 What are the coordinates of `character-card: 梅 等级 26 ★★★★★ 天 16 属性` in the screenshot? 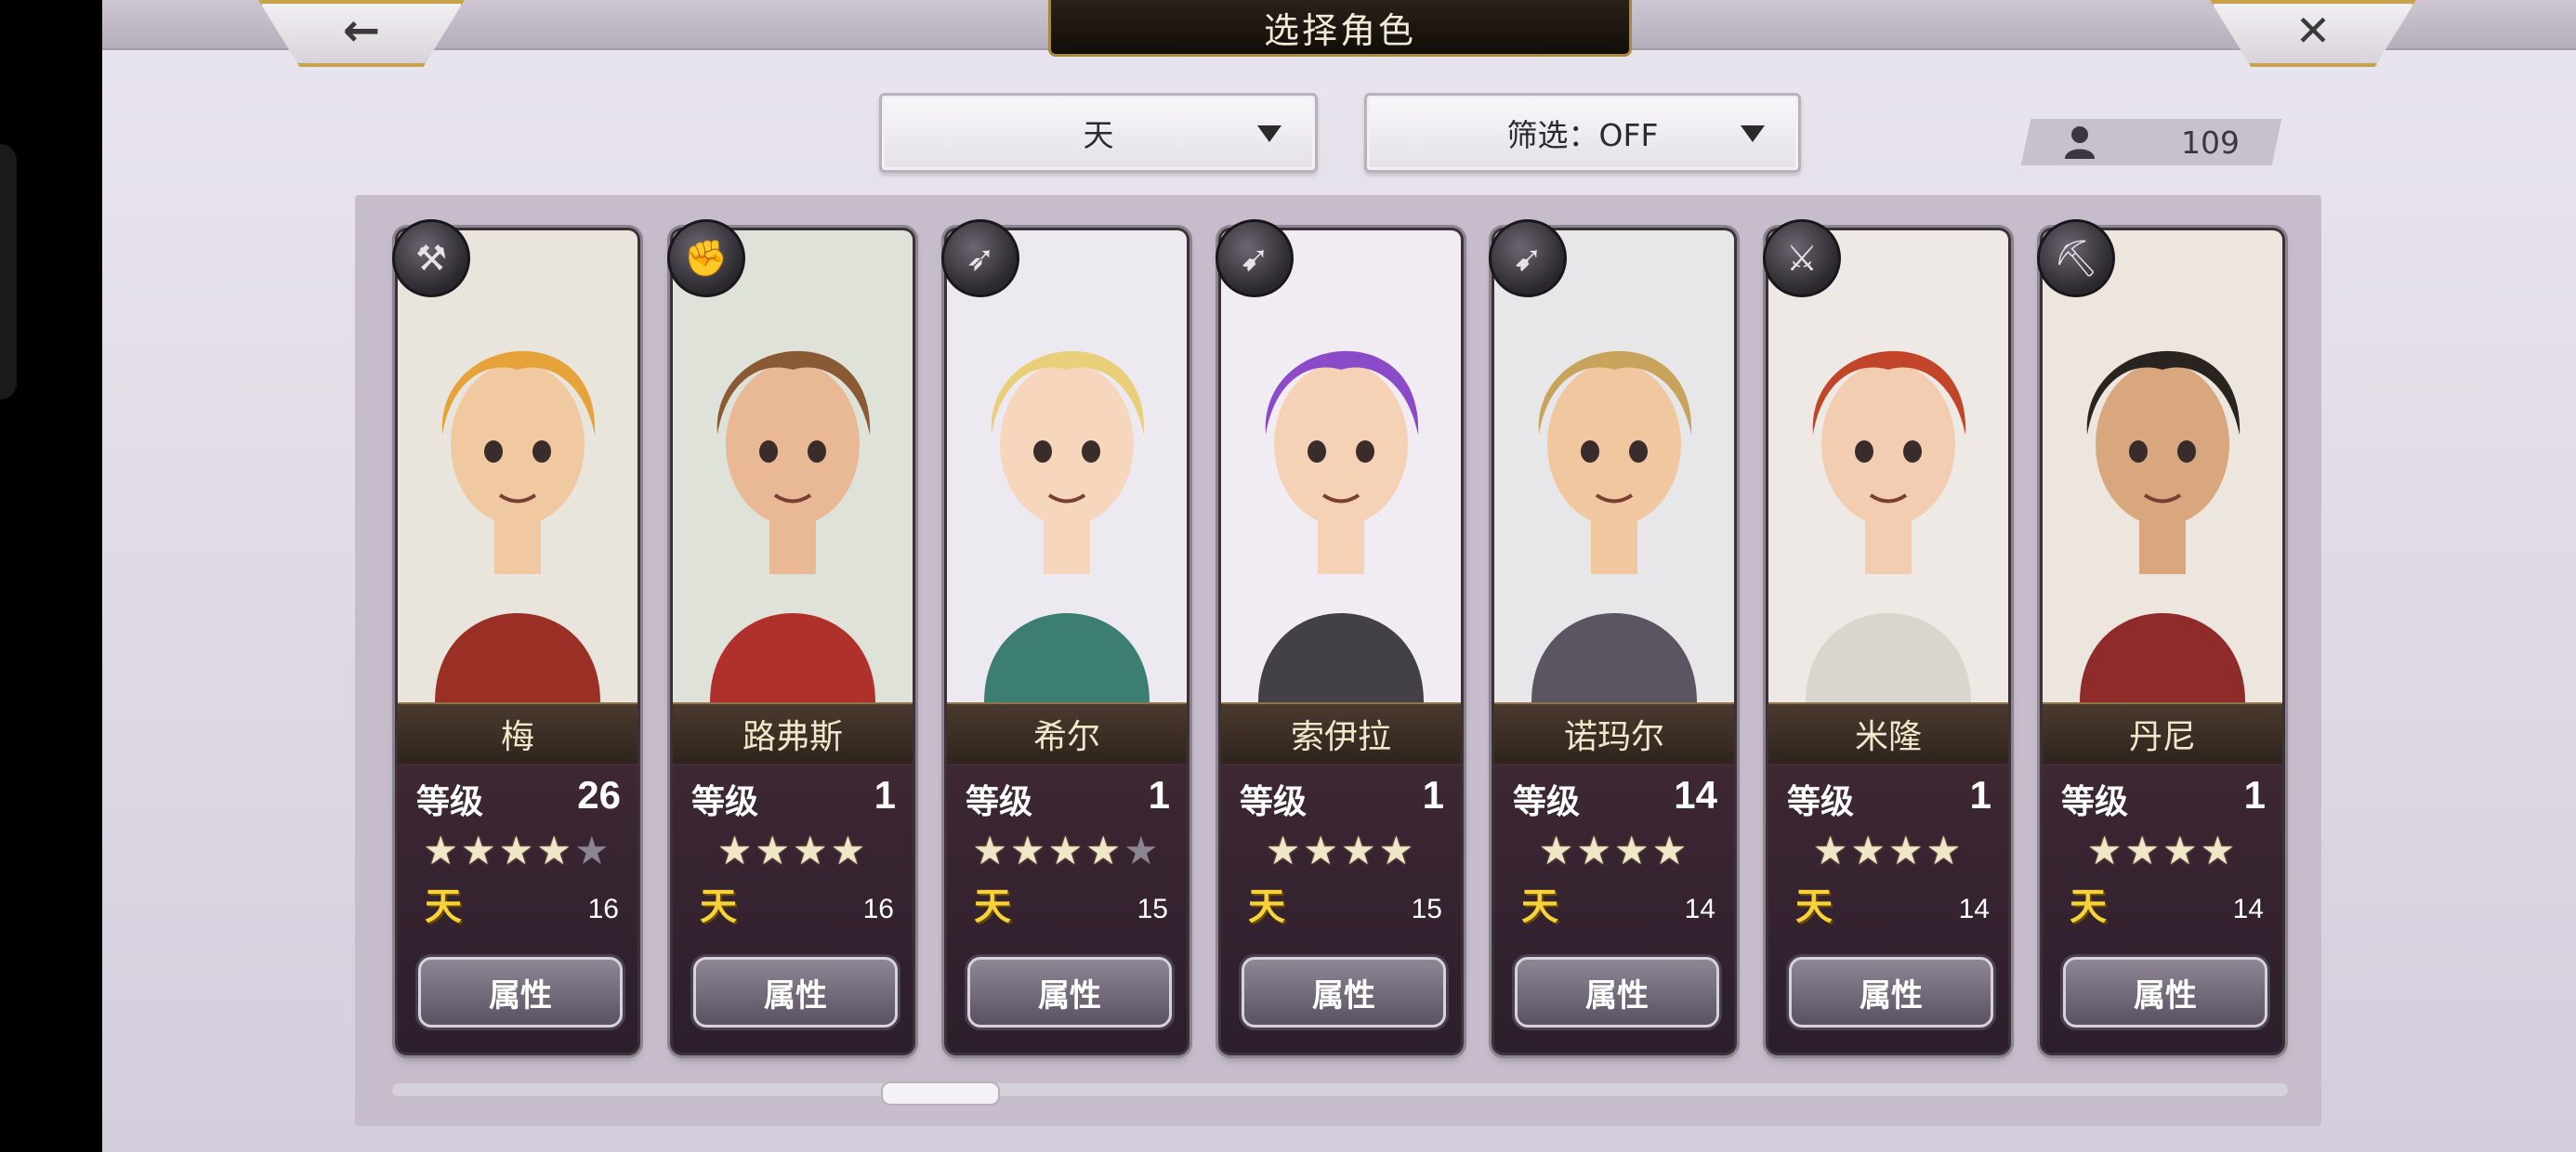 It's located at (517, 641).